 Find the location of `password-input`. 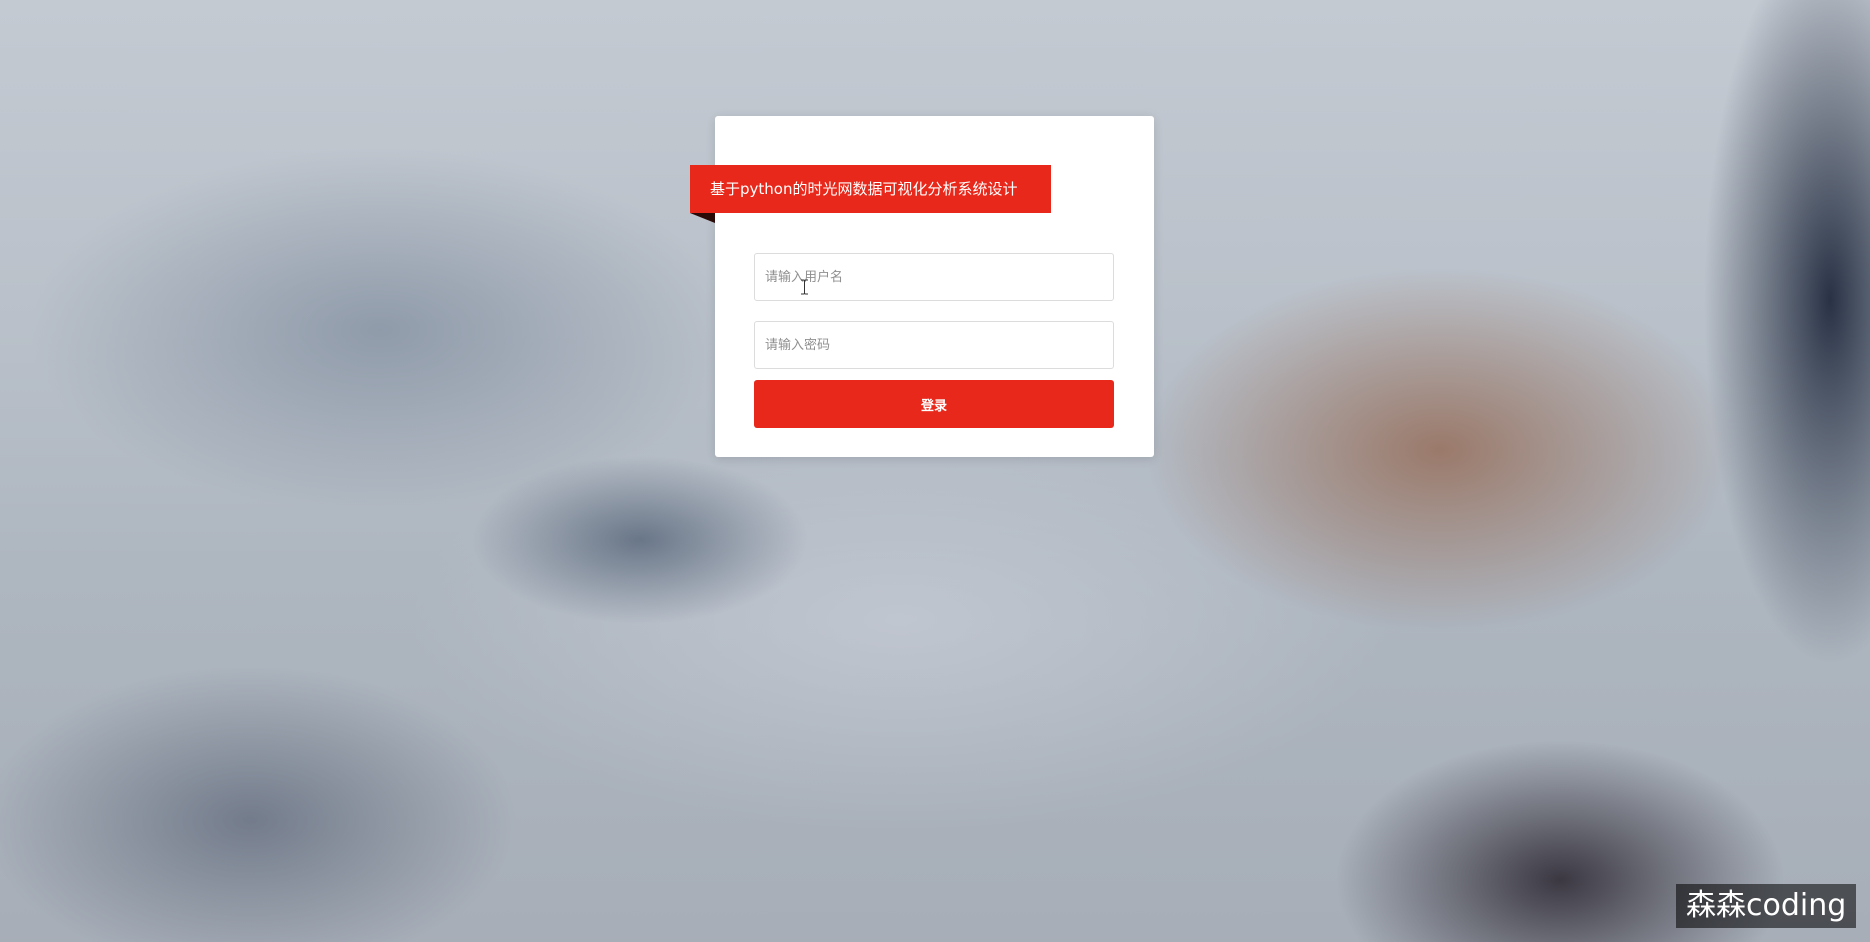

password-input is located at coordinates (934, 345).